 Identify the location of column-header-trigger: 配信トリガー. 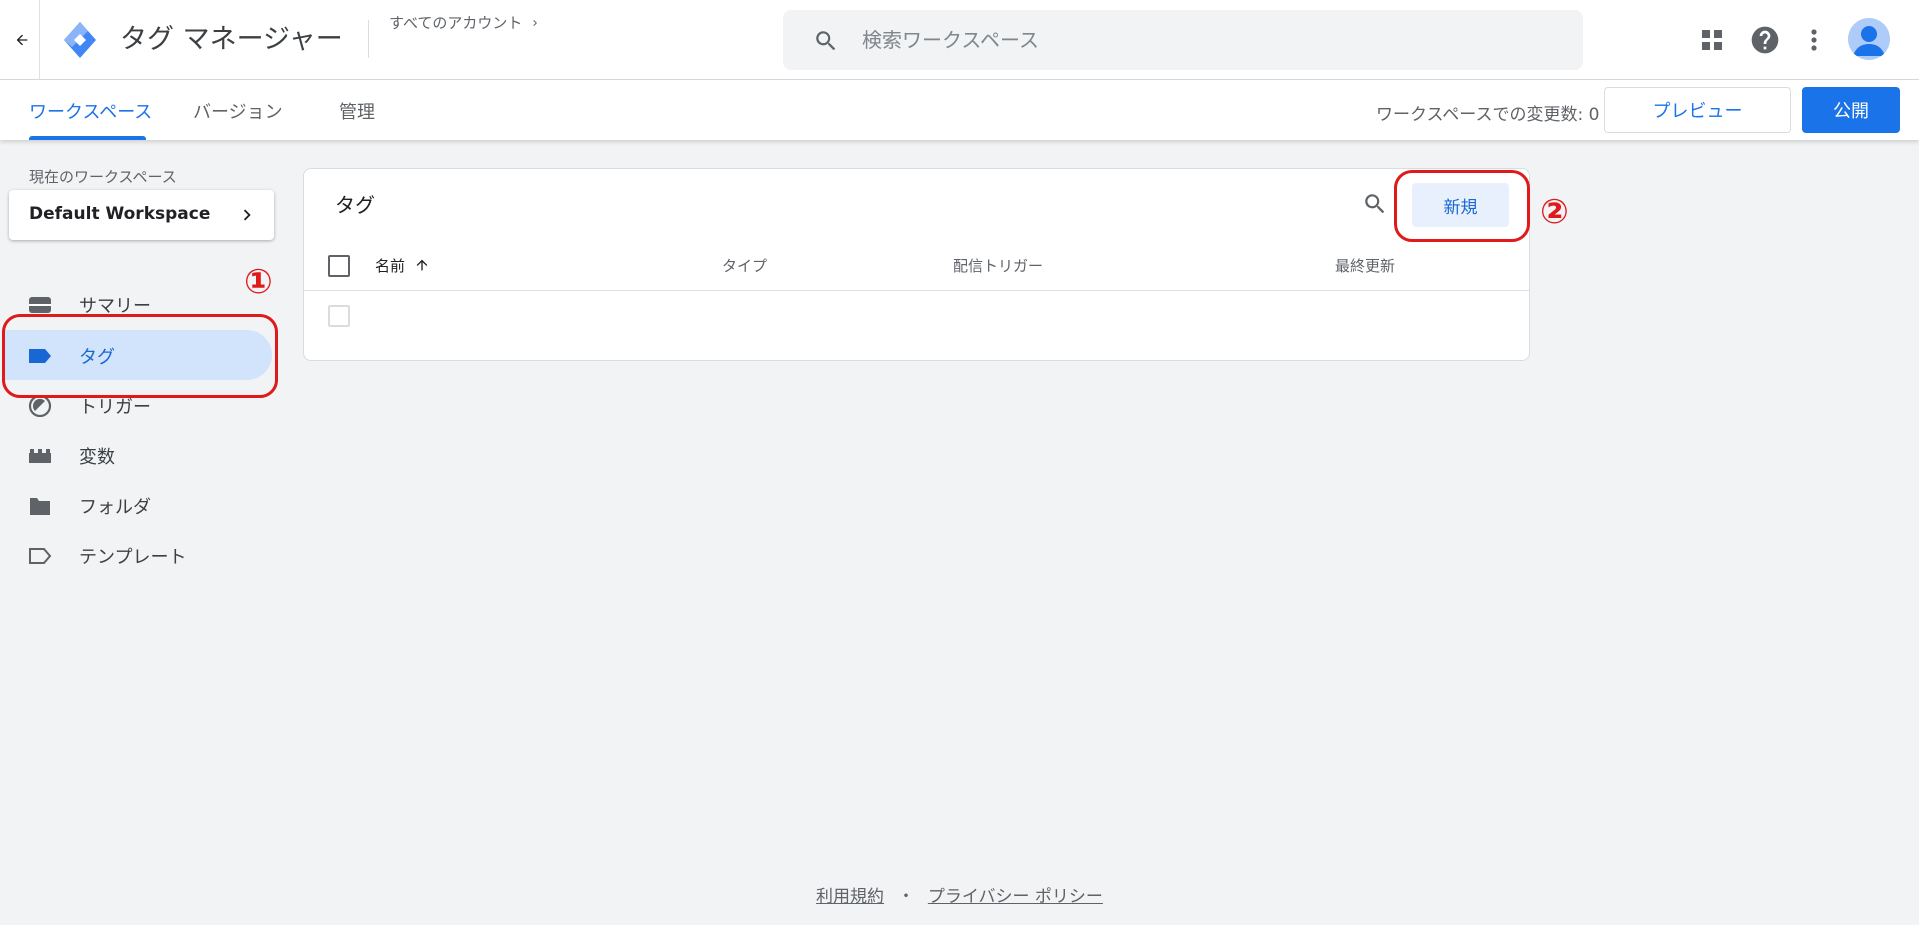
(998, 265).